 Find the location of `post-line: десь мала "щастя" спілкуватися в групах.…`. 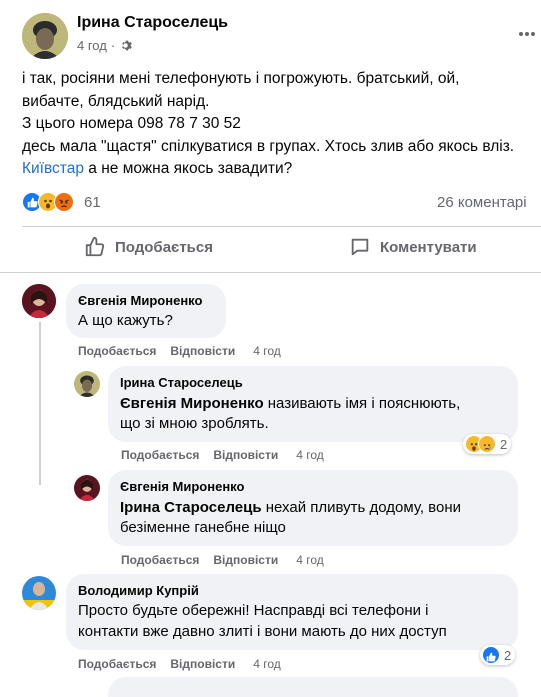

post-line: десь мала "щастя" спілкуватися в групах.… is located at coordinates (268, 146).